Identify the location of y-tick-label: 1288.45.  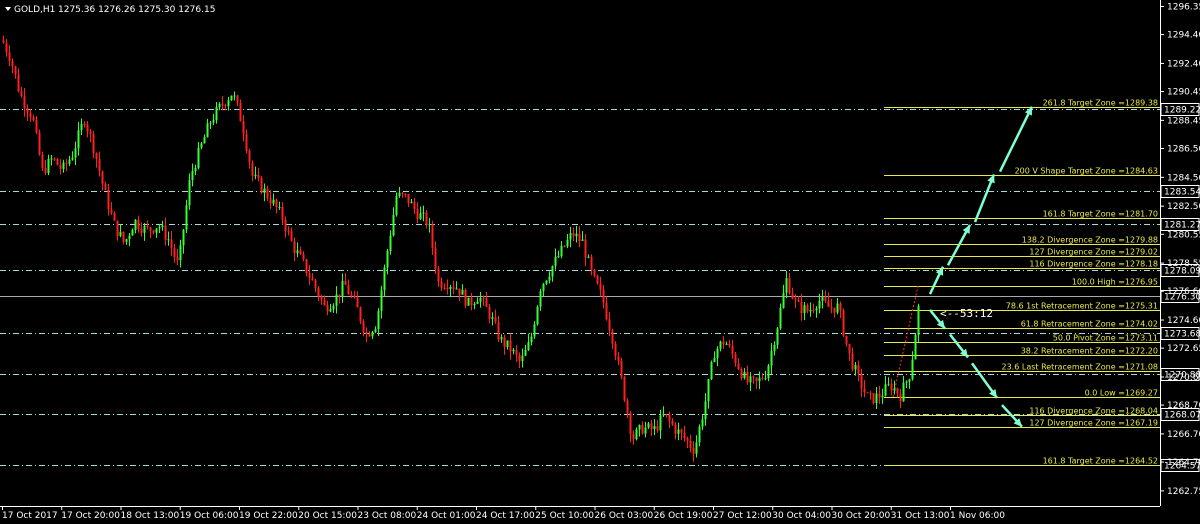
(1183, 121).